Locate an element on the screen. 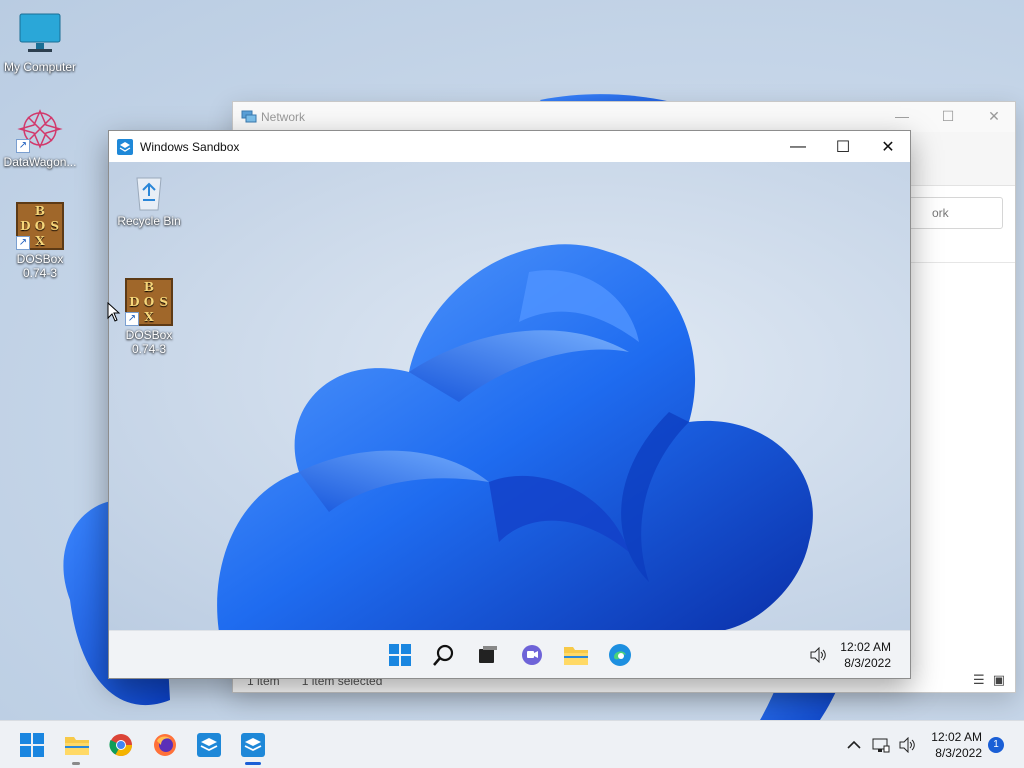  host-start-button is located at coordinates (32, 745).